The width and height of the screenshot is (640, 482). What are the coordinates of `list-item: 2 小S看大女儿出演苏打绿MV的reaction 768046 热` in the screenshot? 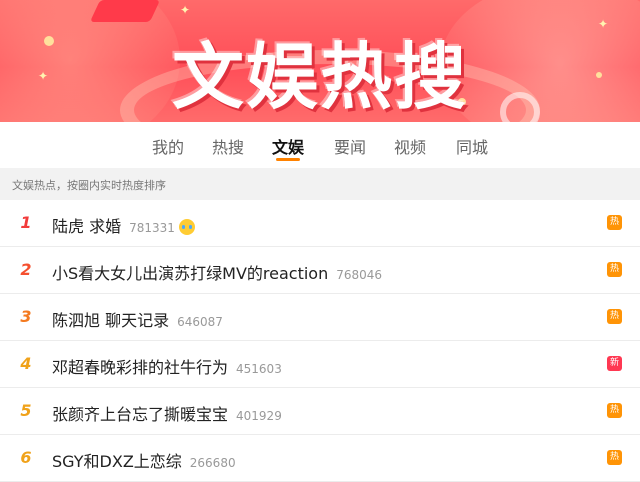 It's located at (320, 270).